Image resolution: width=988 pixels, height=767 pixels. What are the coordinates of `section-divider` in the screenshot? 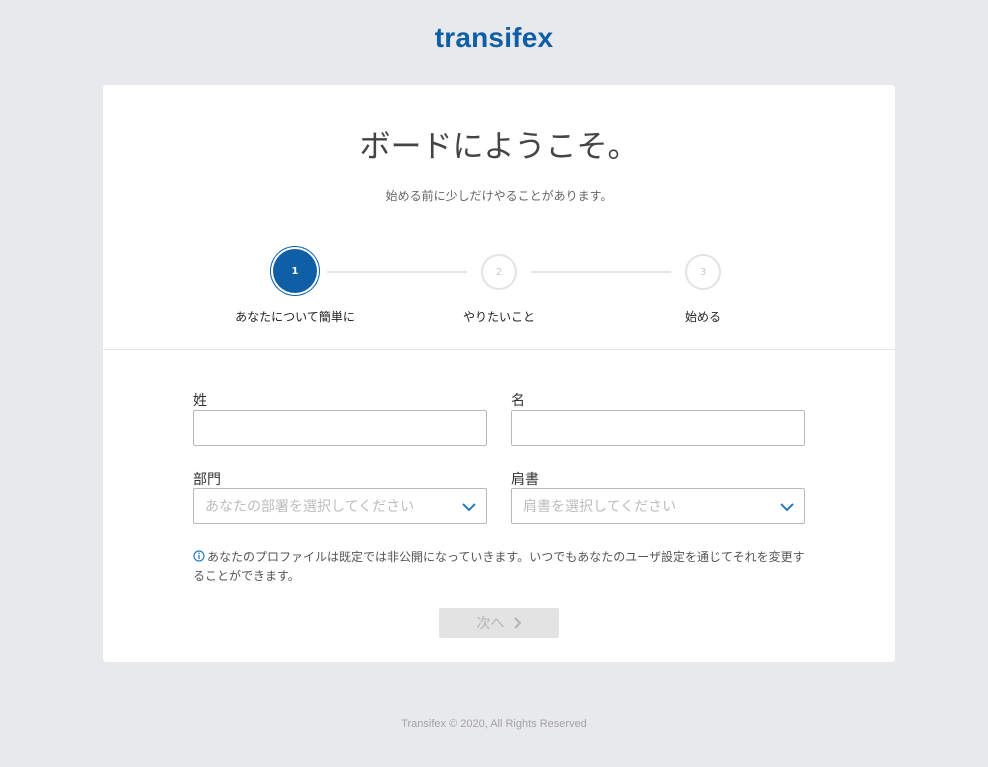 It's located at (499, 349).